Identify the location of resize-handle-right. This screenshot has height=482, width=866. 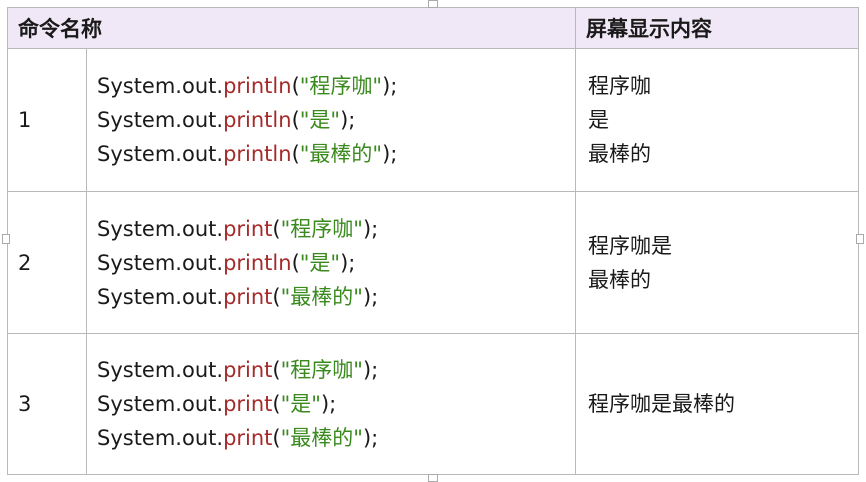
(860, 239).